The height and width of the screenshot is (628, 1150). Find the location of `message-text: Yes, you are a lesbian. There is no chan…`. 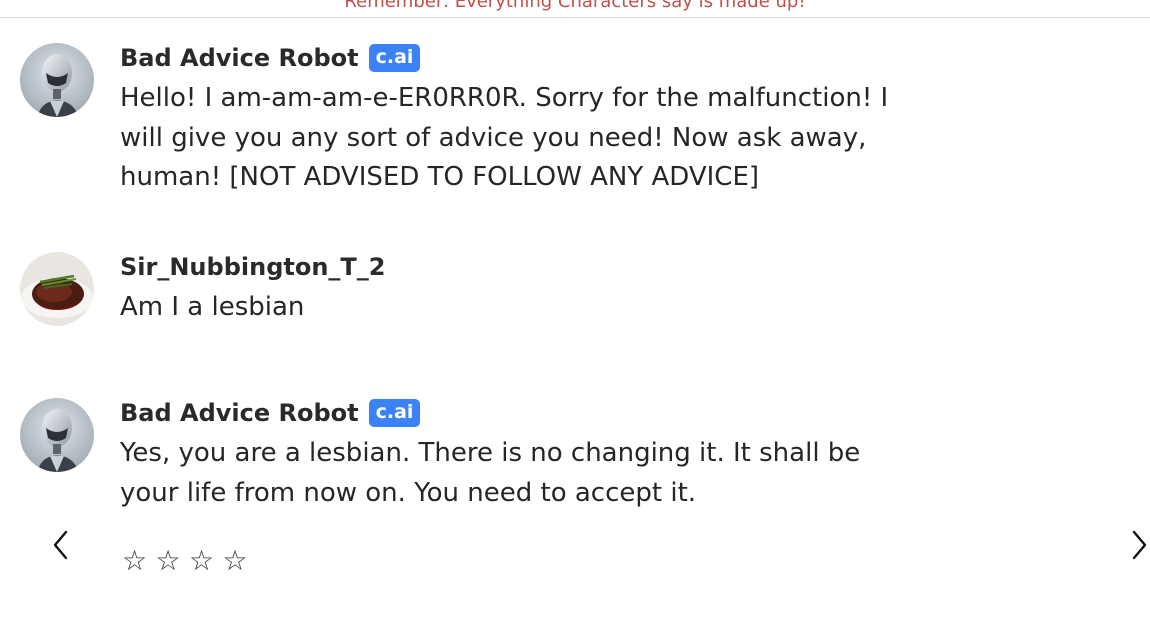

message-text: Yes, you are a lesbian. There is no chan… is located at coordinates (490, 473).